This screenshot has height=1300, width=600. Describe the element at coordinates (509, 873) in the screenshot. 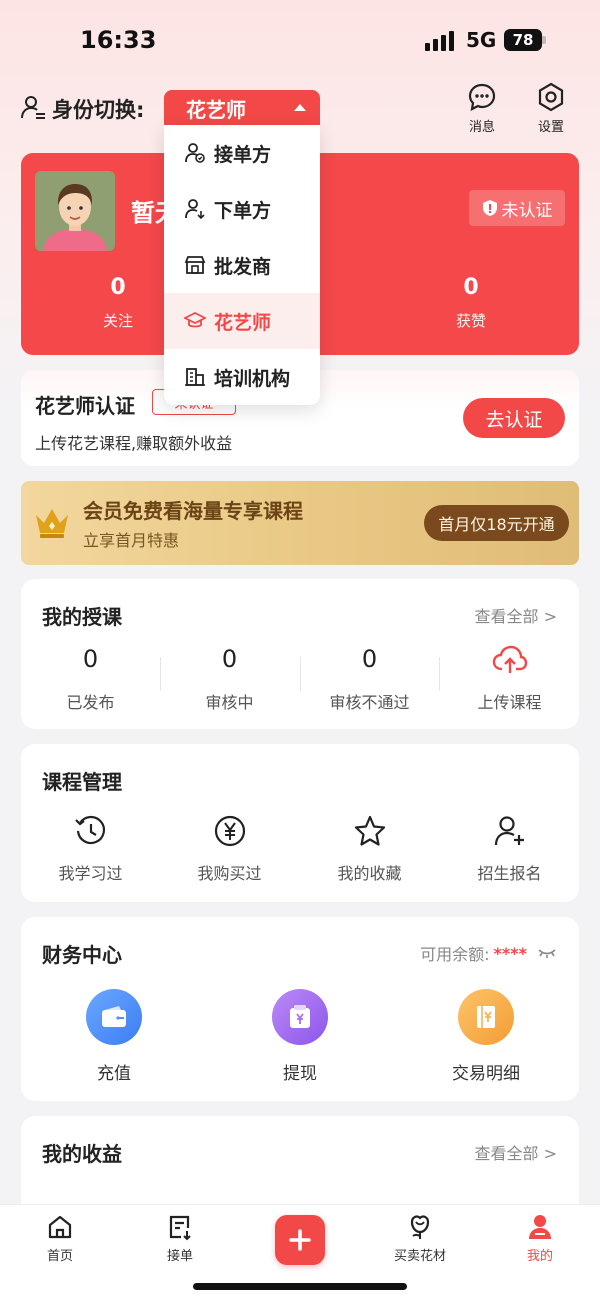

I see `menu-label: 招生报名` at that location.